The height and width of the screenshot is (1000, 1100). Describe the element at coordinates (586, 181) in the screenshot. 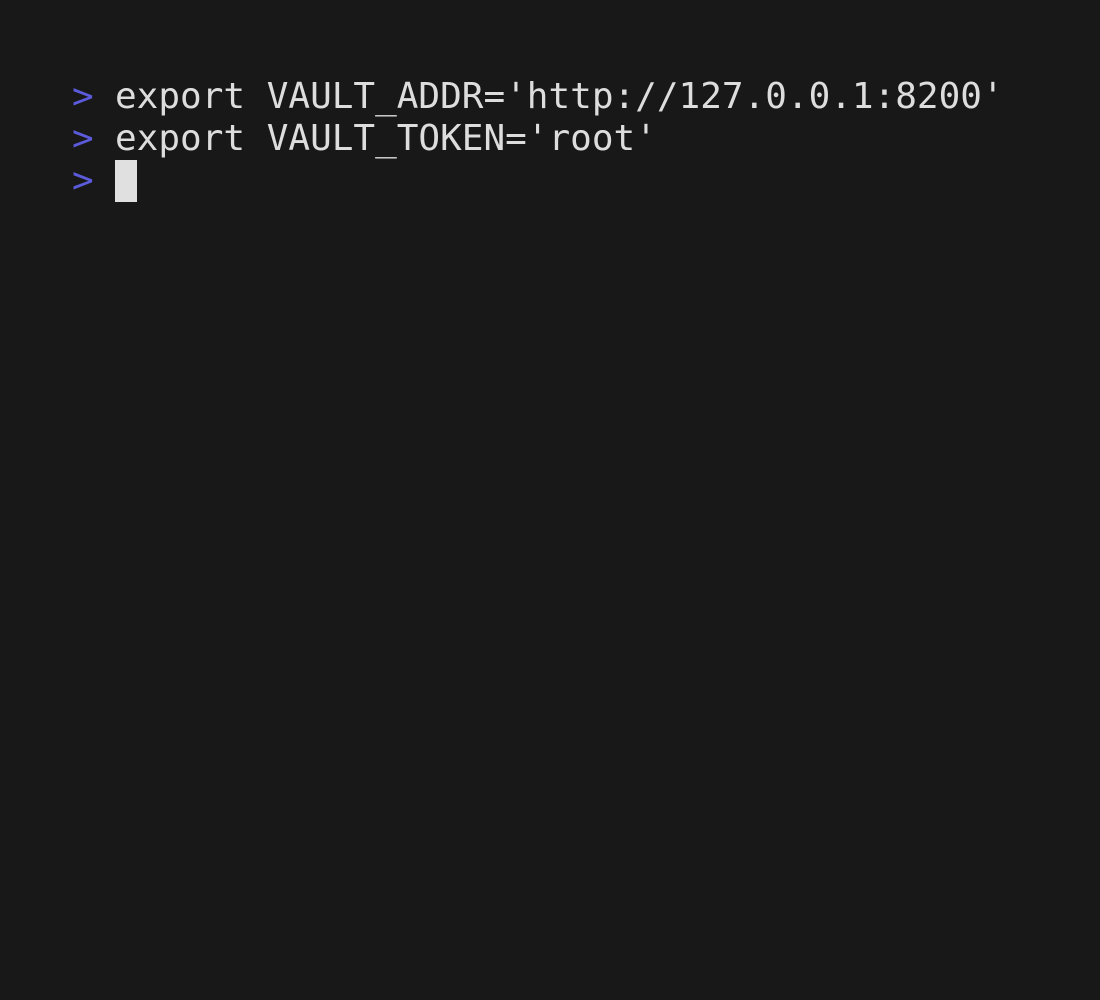

I see `terminal-input-line: >` at that location.